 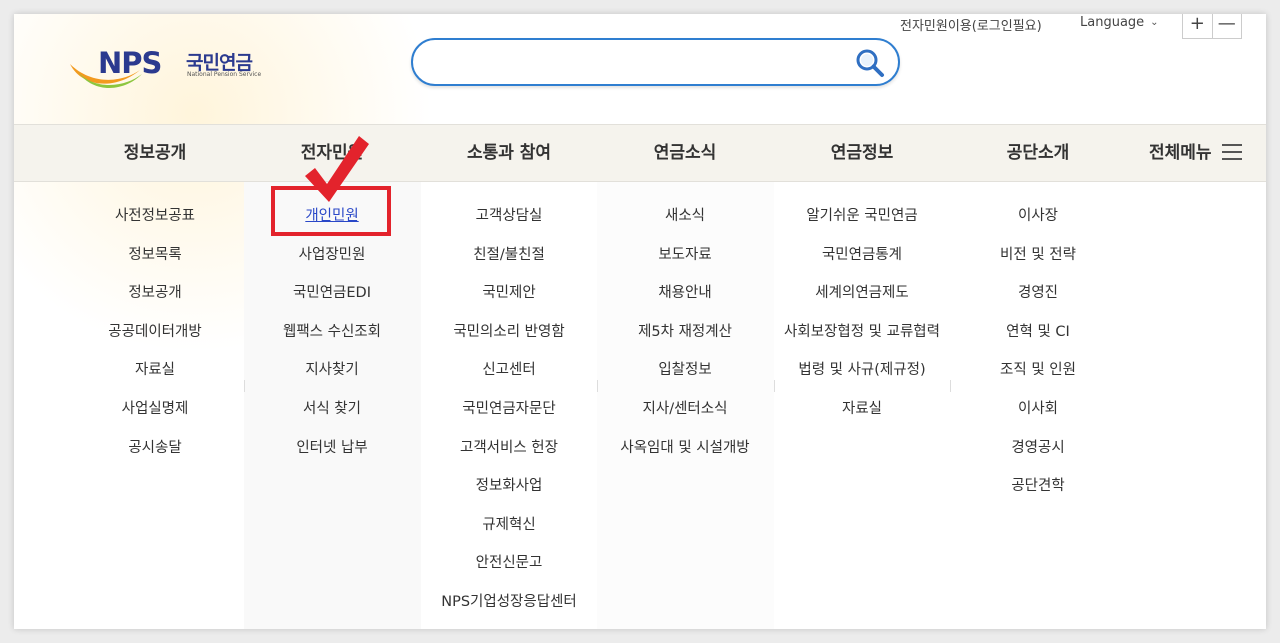 I want to click on logo-english-text: National Pension Service, so click(x=224, y=74).